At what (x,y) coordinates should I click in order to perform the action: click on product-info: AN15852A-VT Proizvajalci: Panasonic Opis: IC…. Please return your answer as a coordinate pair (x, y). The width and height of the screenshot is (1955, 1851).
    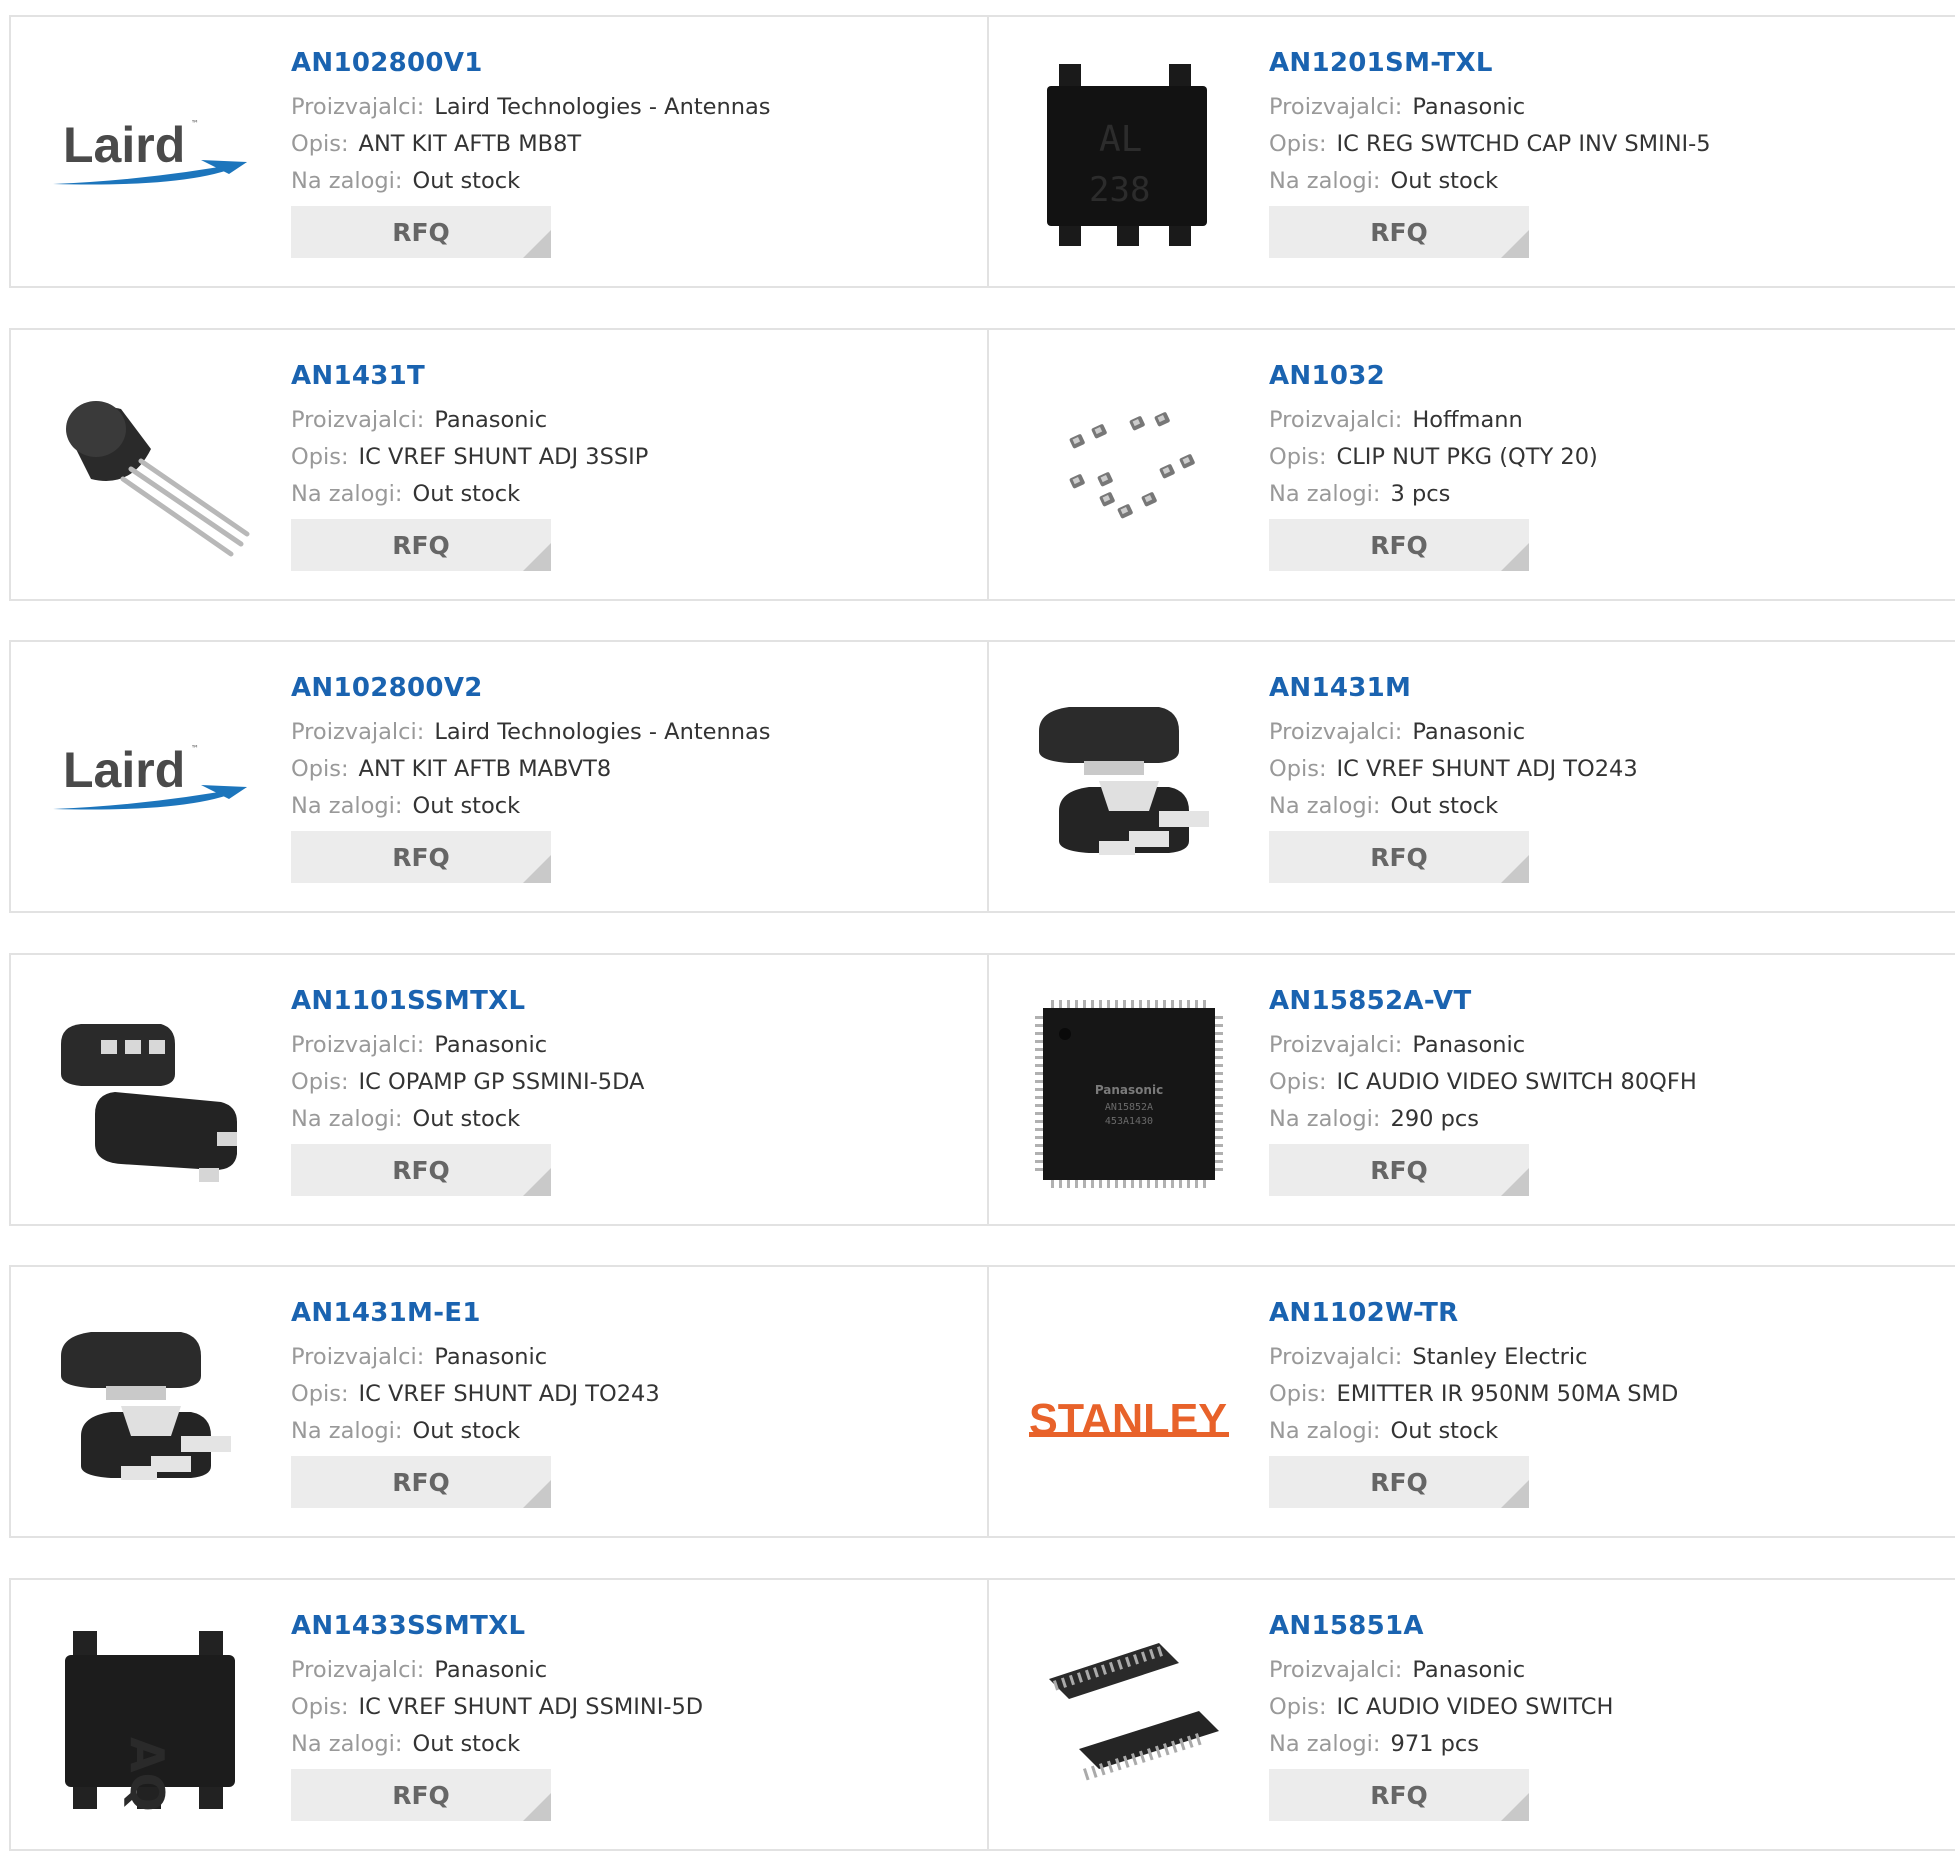
    Looking at the image, I should click on (1483, 1089).